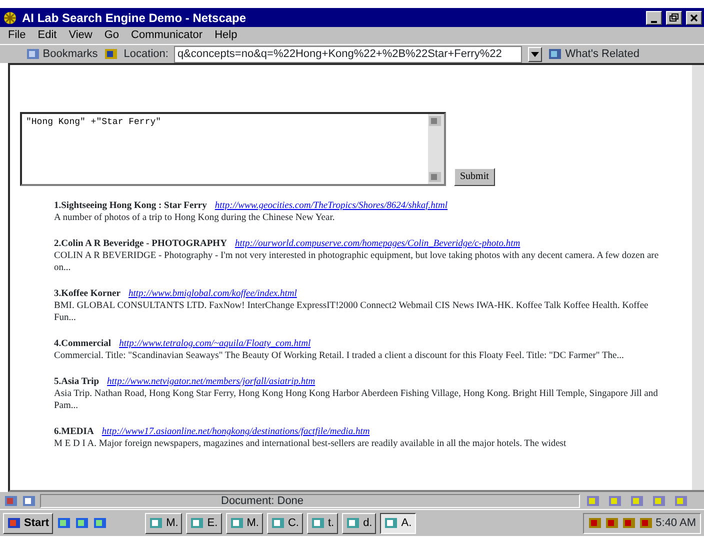 The image size is (704, 537). Describe the element at coordinates (144, 244) in the screenshot. I see `result-link: Colin A R Beveridge - PHOTOGRAPHY` at that location.